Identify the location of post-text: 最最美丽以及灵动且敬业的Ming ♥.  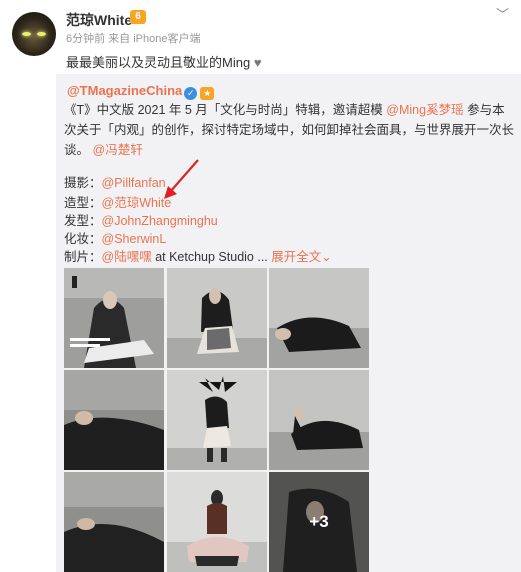
(164, 61).